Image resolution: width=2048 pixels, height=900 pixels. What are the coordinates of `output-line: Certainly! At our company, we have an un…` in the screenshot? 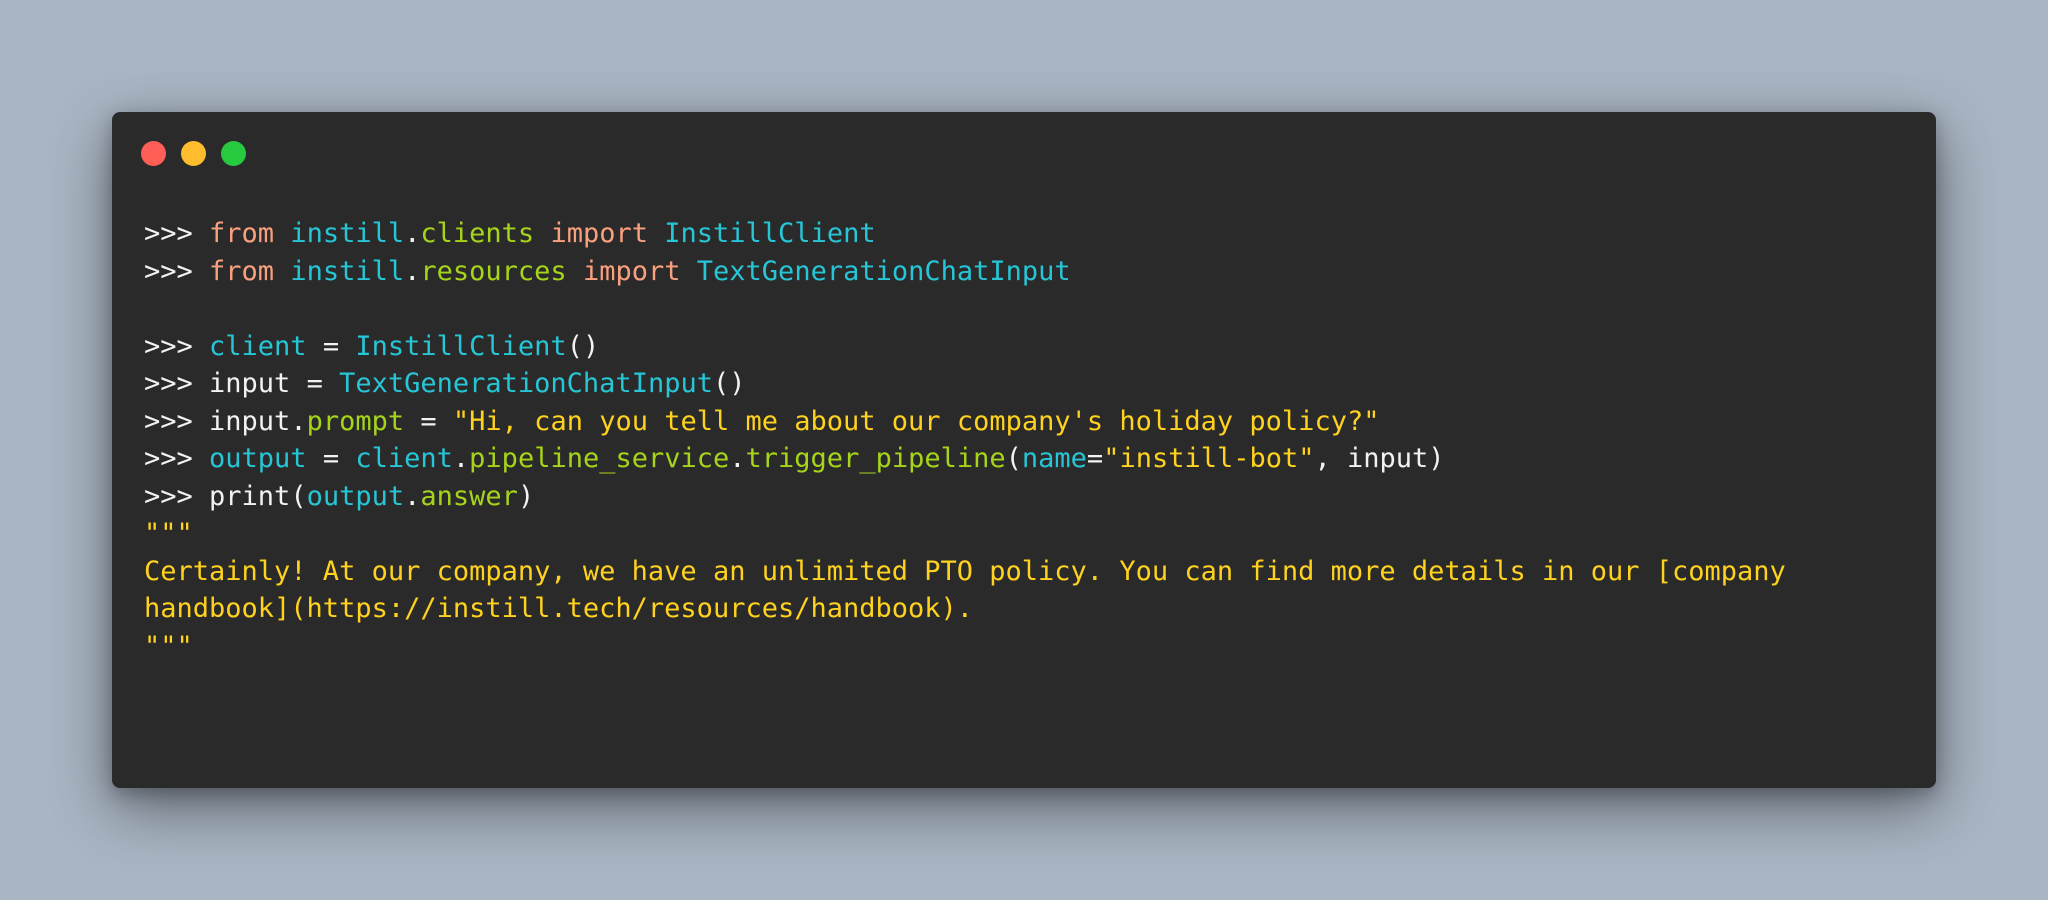 It's located at (965, 571).